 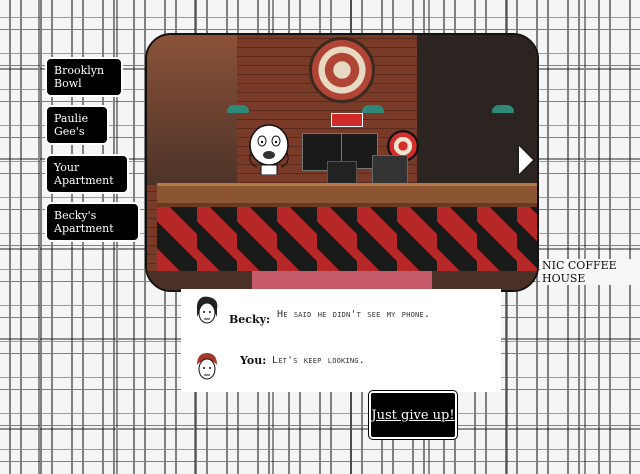 I want to click on give-up-button: Just give up!, so click(x=413, y=415).